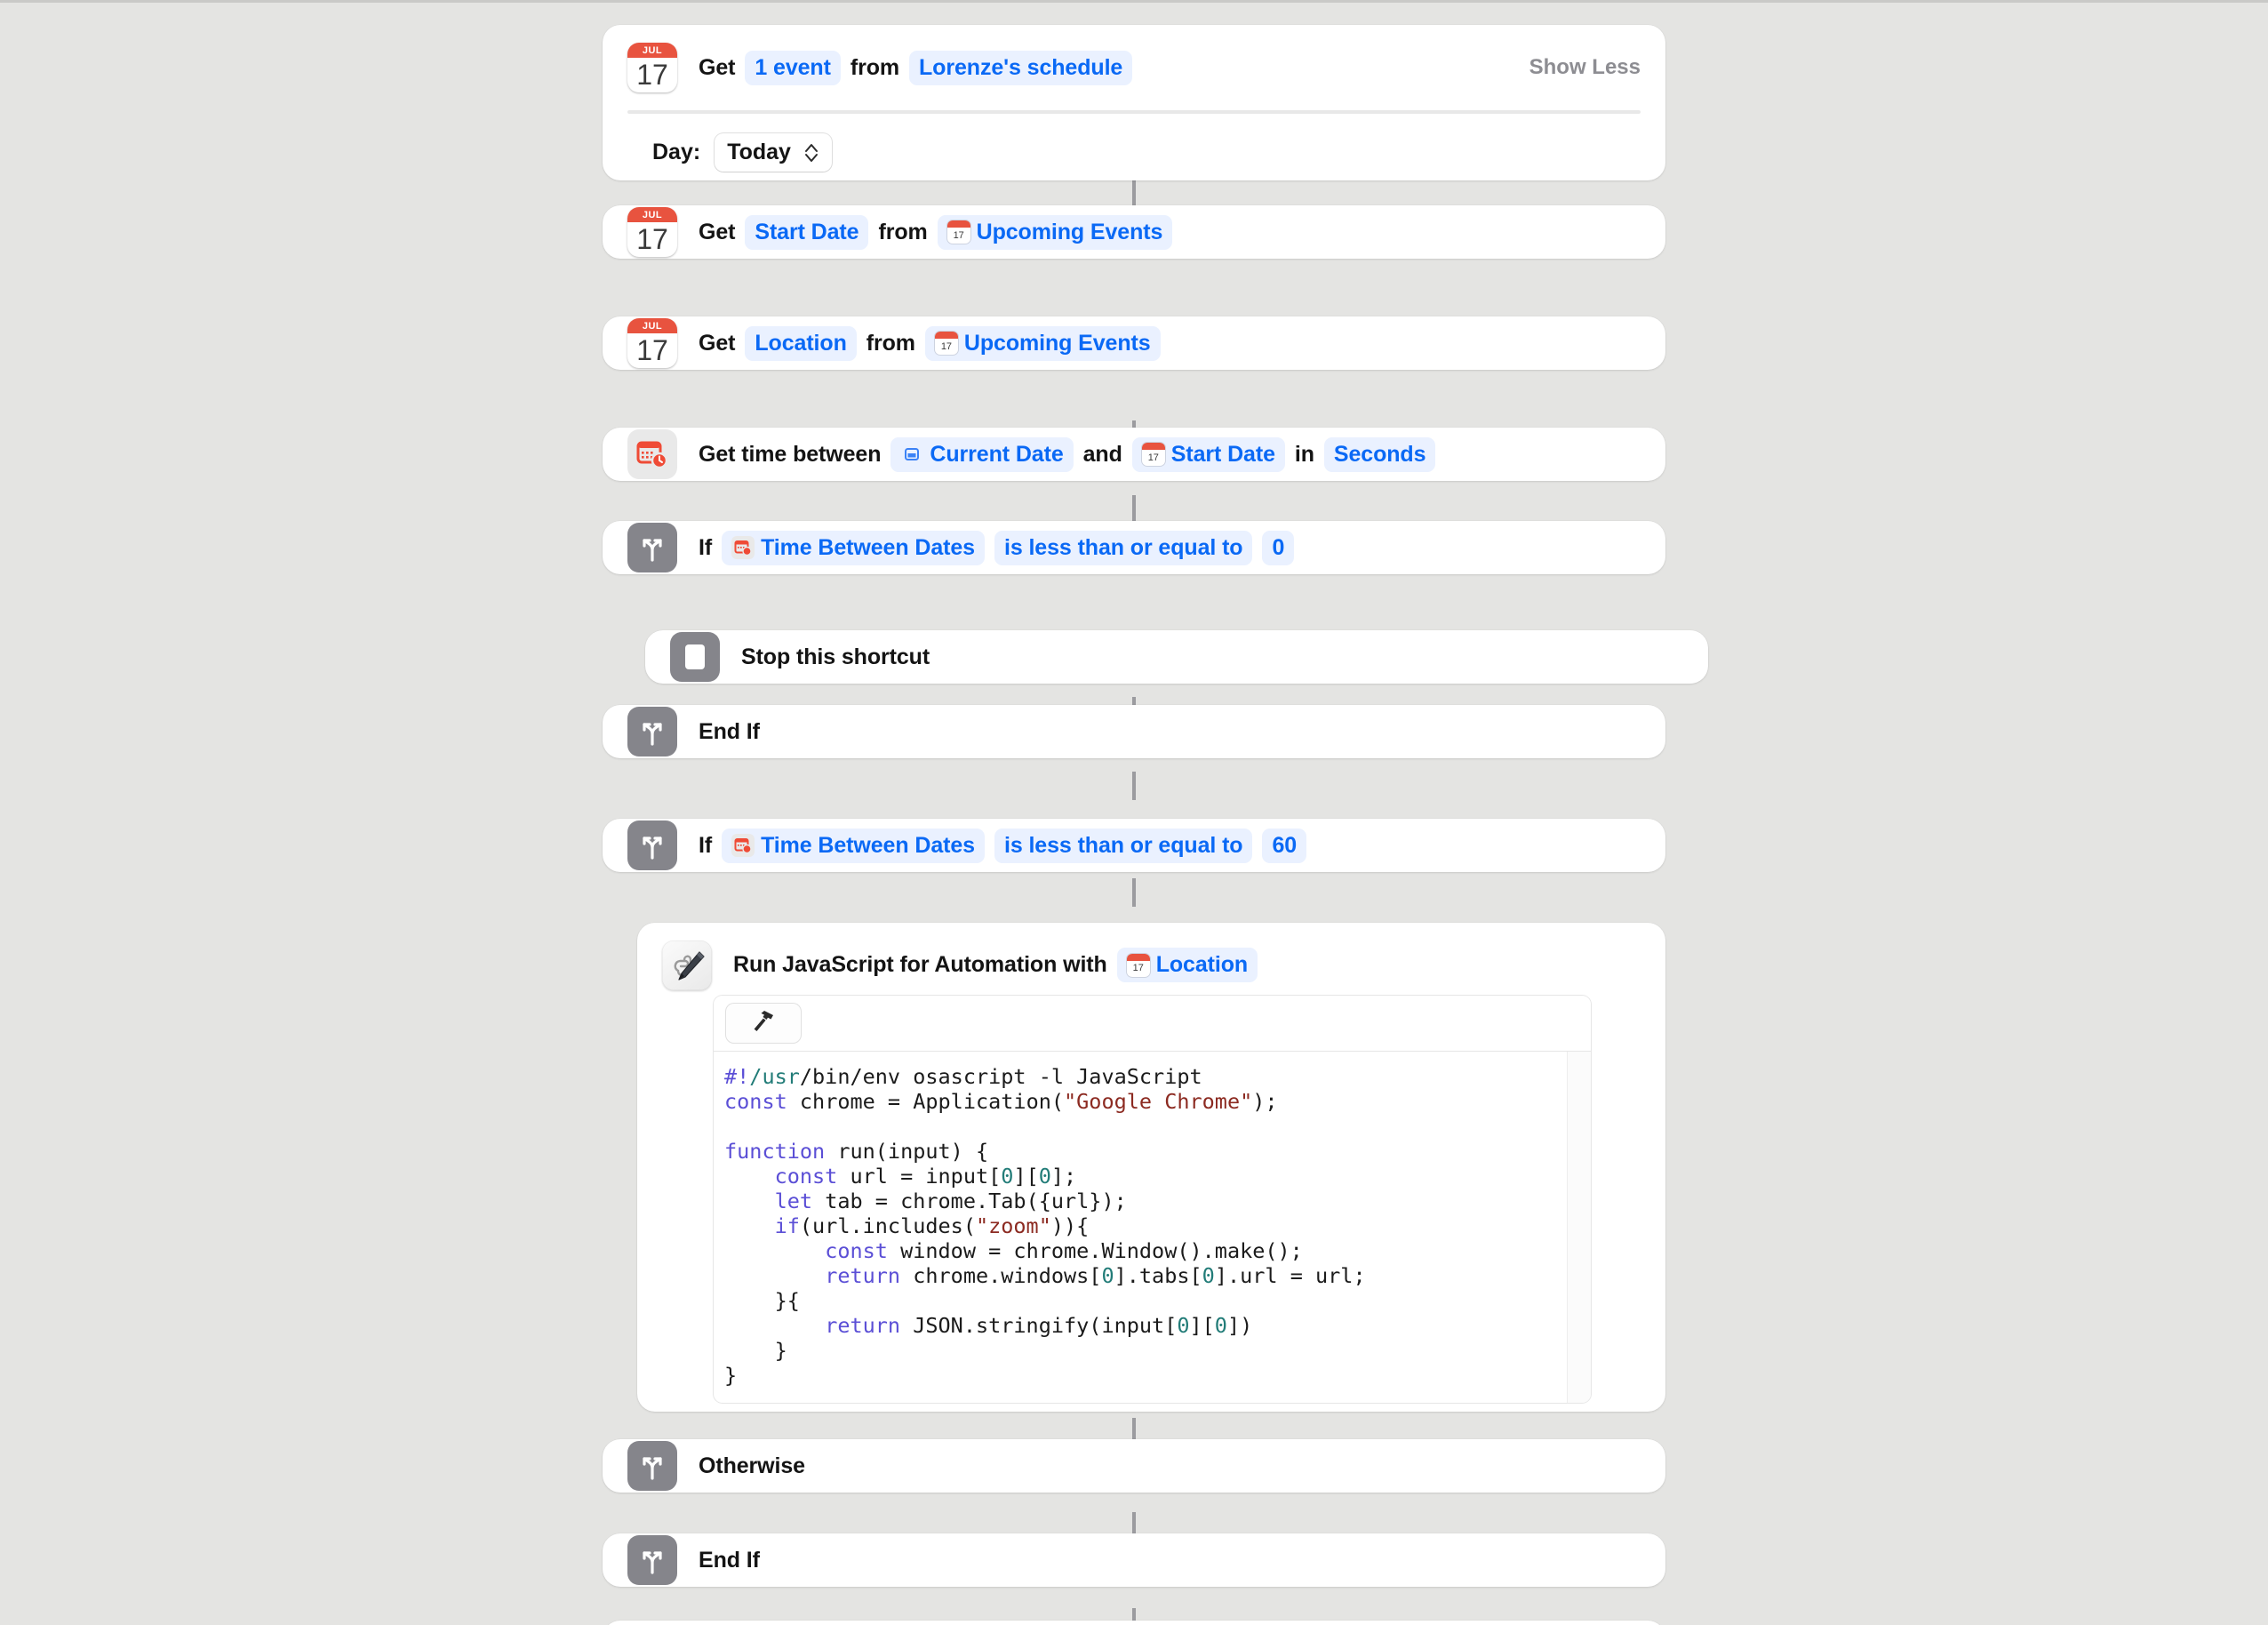  Describe the element at coordinates (676, 152) in the screenshot. I see `day-parameter-label: Day:` at that location.